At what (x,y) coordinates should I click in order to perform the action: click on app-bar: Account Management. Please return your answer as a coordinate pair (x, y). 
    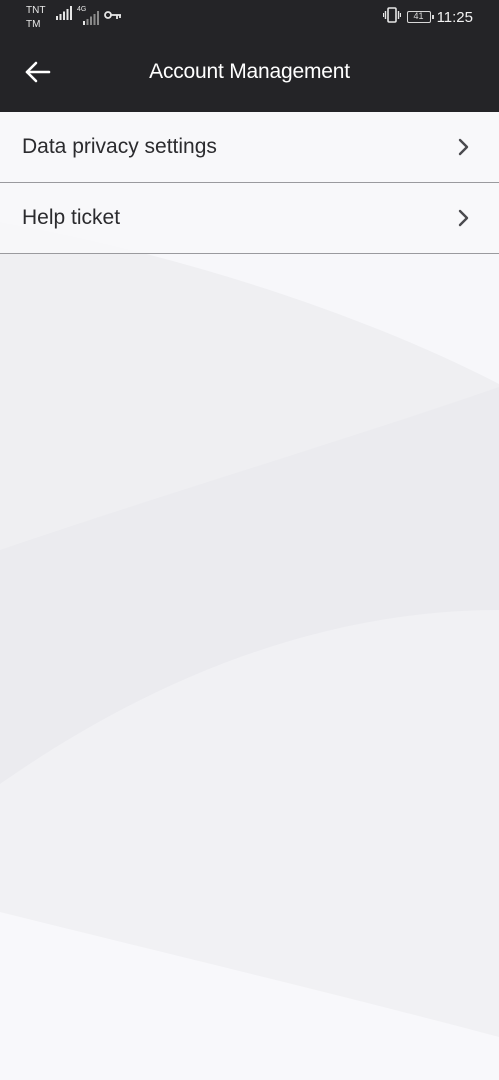
    Looking at the image, I should click on (249, 74).